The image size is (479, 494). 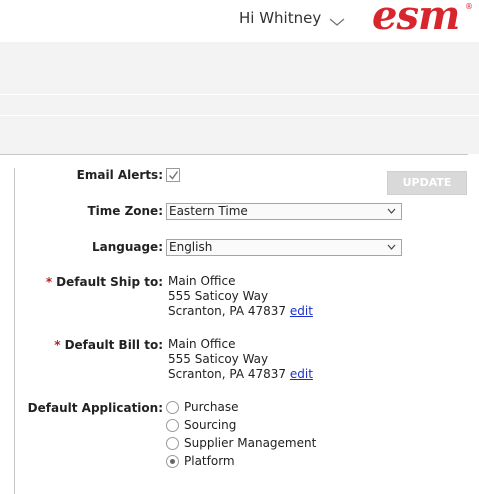 I want to click on radio-label: Purchase, so click(x=211, y=407).